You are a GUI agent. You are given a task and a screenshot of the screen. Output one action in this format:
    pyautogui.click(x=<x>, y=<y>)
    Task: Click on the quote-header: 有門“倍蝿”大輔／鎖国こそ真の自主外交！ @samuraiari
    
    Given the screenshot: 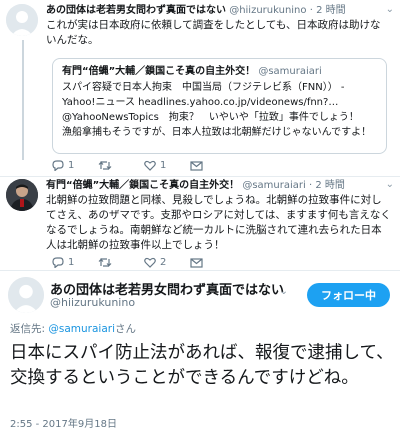 What is the action you would take?
    pyautogui.click(x=219, y=72)
    